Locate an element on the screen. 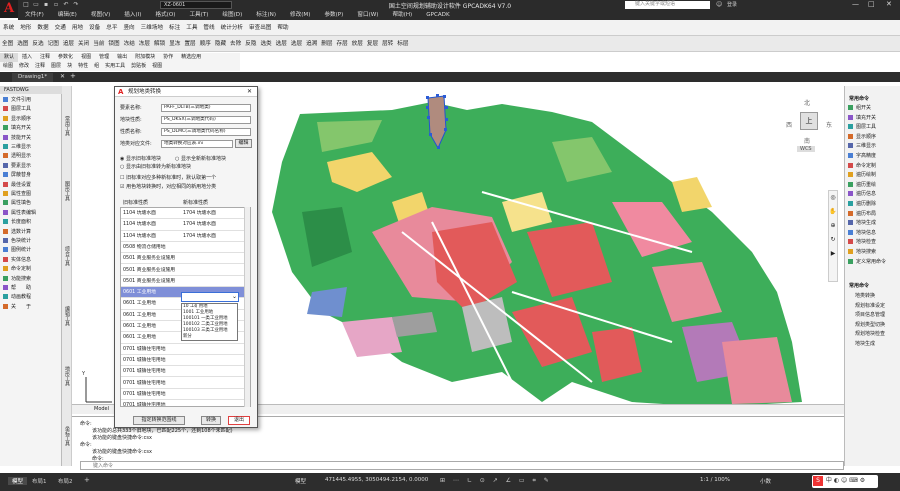 The height and width of the screenshot is (491, 900). cad-tab: 协作 is located at coordinates (168, 57).